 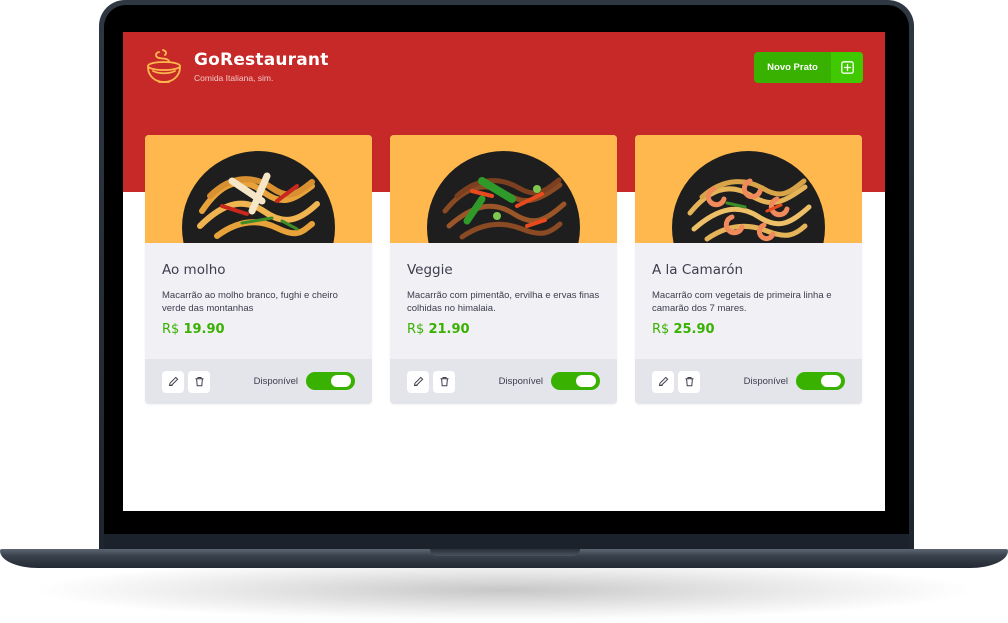 I want to click on brand: GoRestaurant Comida Italiana, sim., so click(x=237, y=67).